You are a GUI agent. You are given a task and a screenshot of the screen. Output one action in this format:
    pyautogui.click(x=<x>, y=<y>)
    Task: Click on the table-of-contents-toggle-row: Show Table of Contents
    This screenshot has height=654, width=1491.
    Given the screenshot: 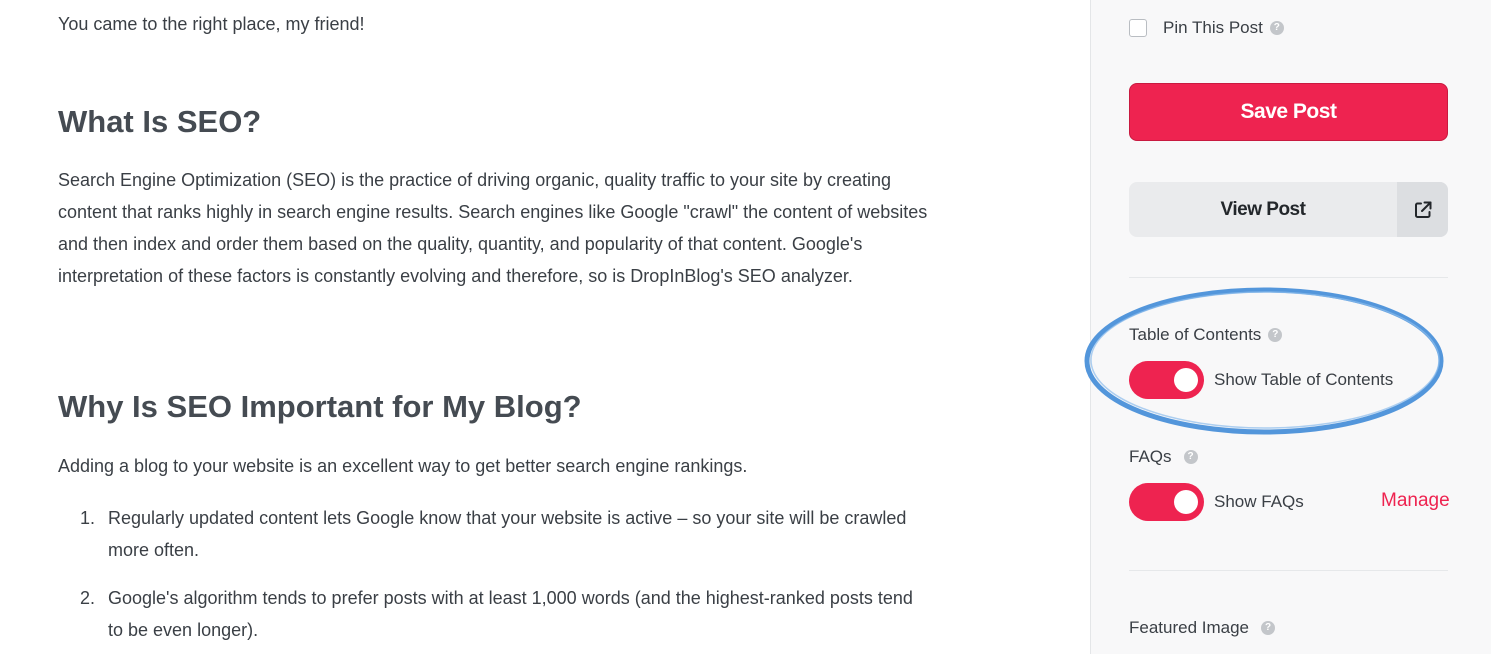 What is the action you would take?
    pyautogui.click(x=1261, y=380)
    